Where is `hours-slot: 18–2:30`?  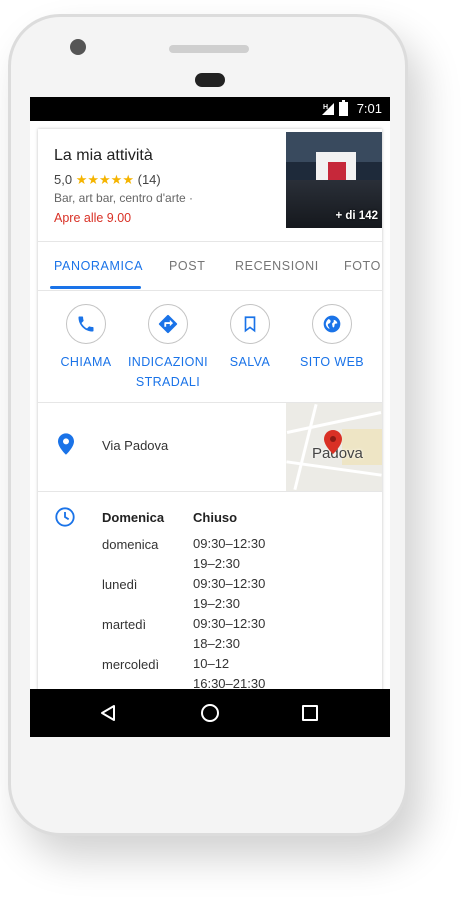
hours-slot: 18–2:30 is located at coordinates (216, 643).